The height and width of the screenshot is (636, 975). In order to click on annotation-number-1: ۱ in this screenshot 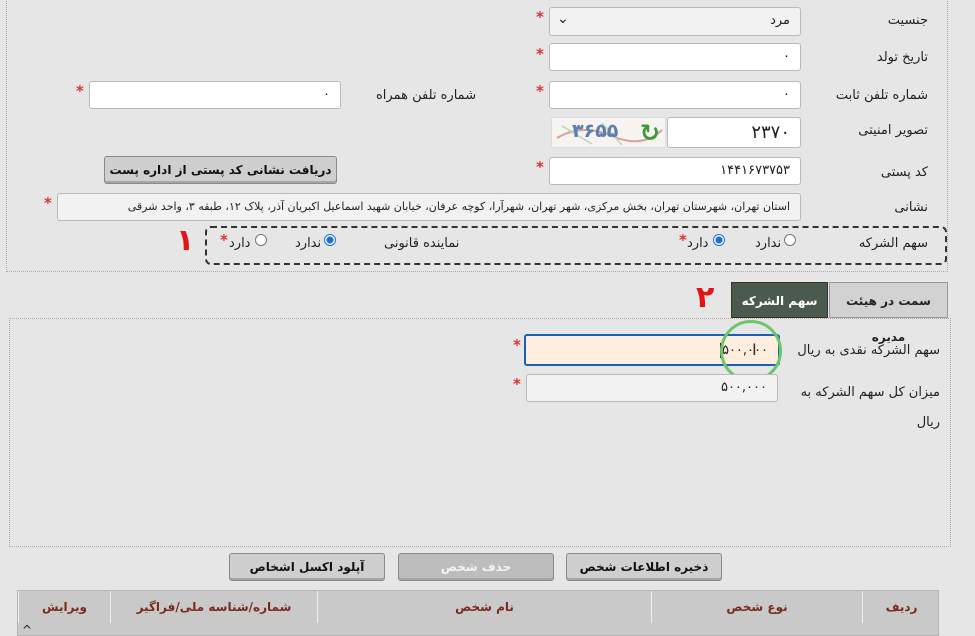, I will do `click(185, 240)`.